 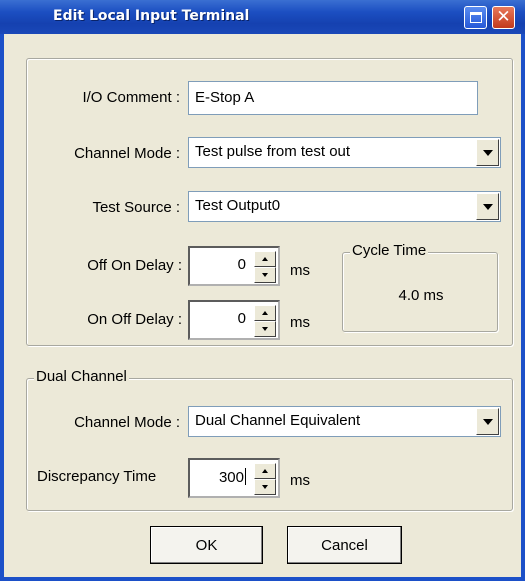 What do you see at coordinates (262, 579) in the screenshot?
I see `window-frame-bottom` at bounding box center [262, 579].